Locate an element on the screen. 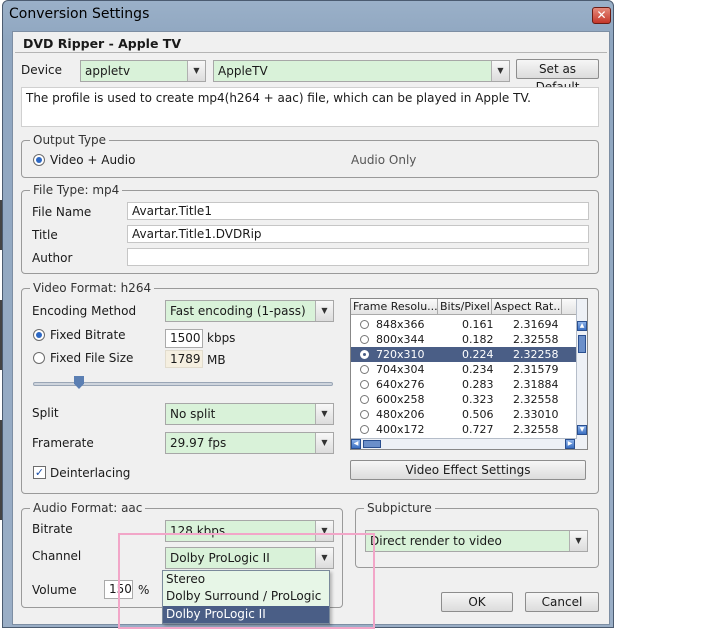 The width and height of the screenshot is (710, 630). channel-option-stereo: Stereo is located at coordinates (246, 579).